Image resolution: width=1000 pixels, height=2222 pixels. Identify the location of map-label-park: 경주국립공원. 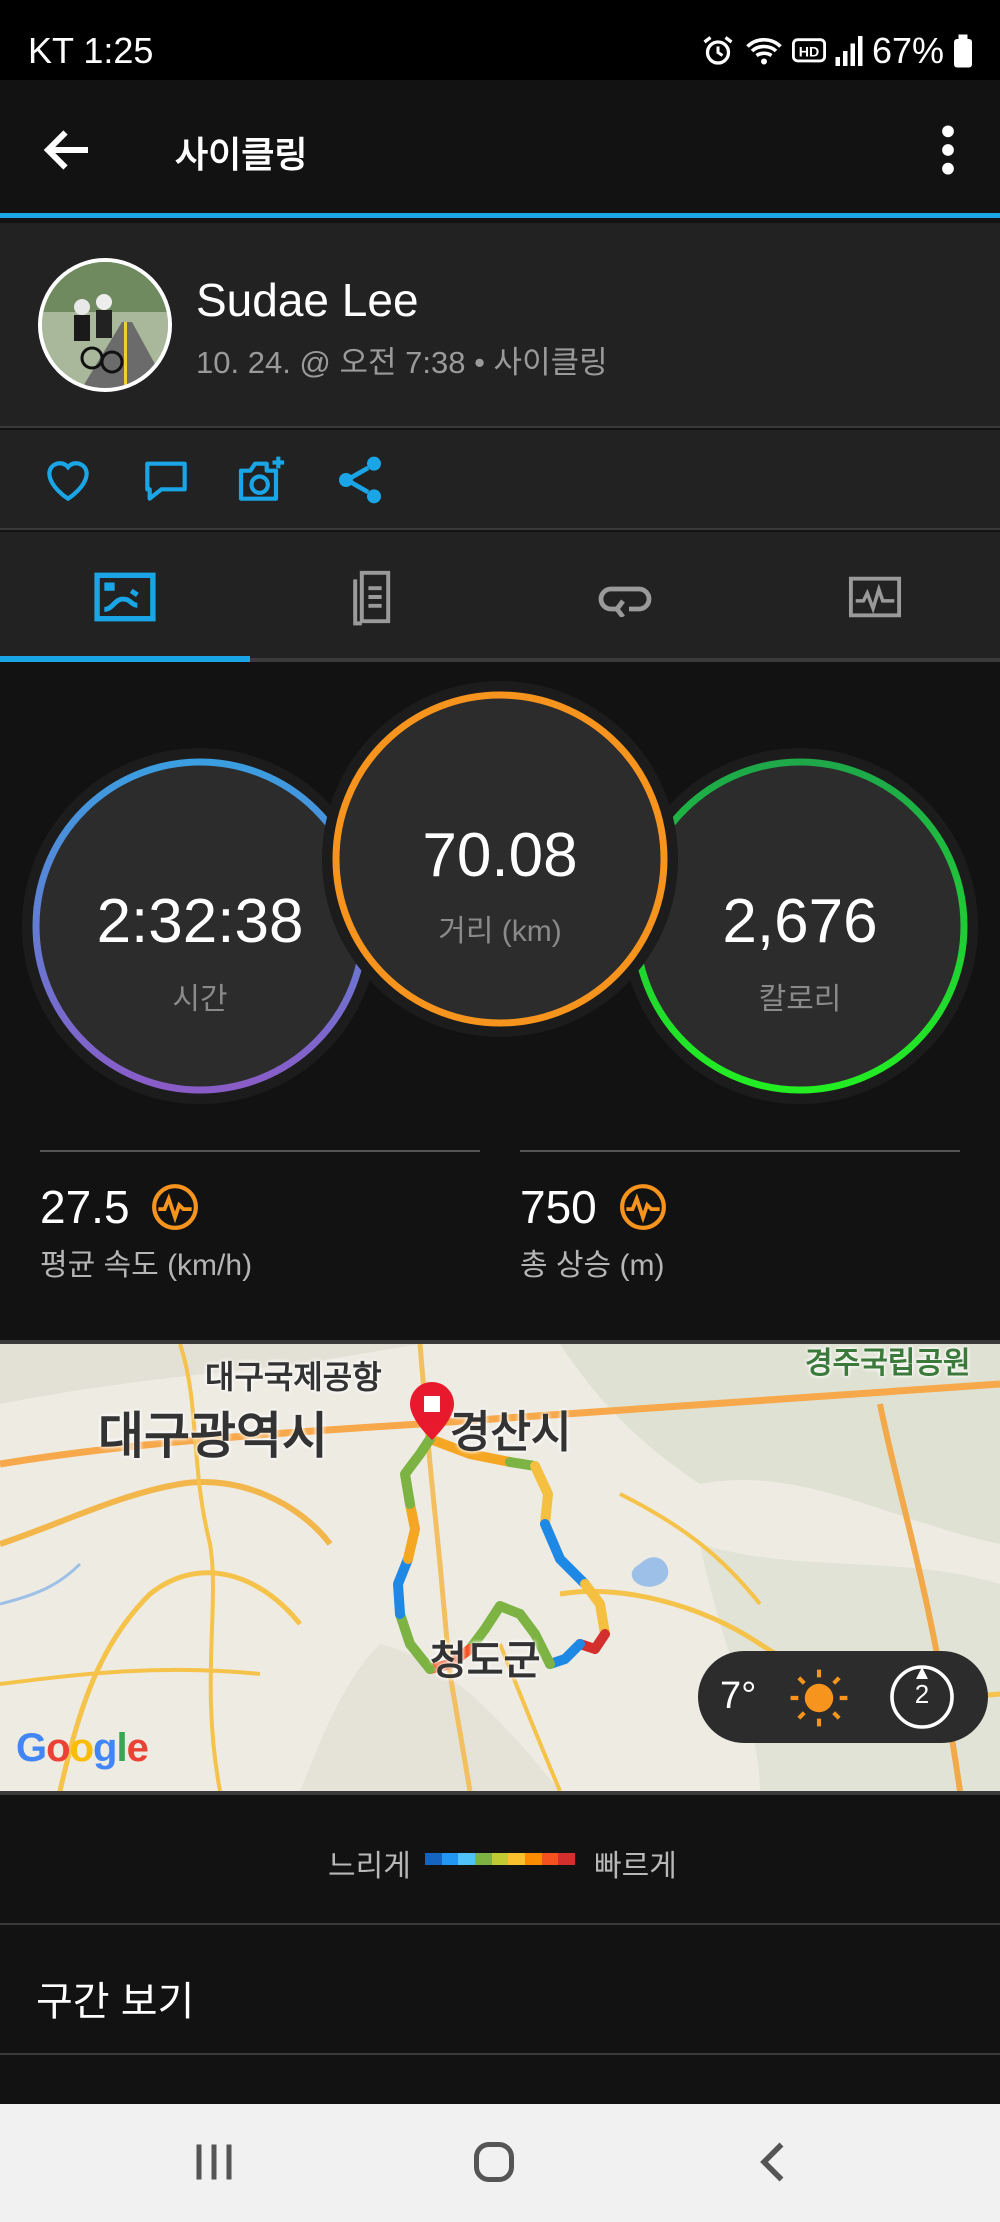
(888, 1363).